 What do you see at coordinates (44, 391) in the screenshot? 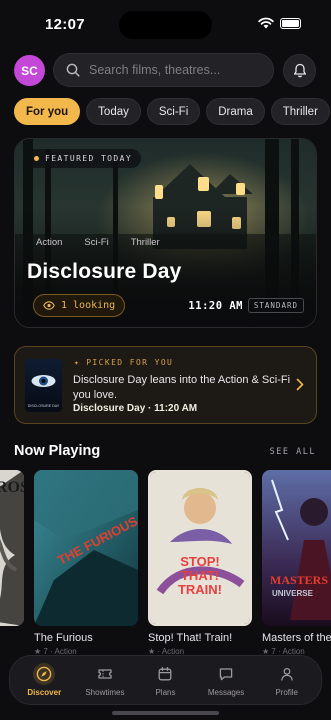
I see `eye-artwork-icon: DISCLOSURE DAY` at bounding box center [44, 391].